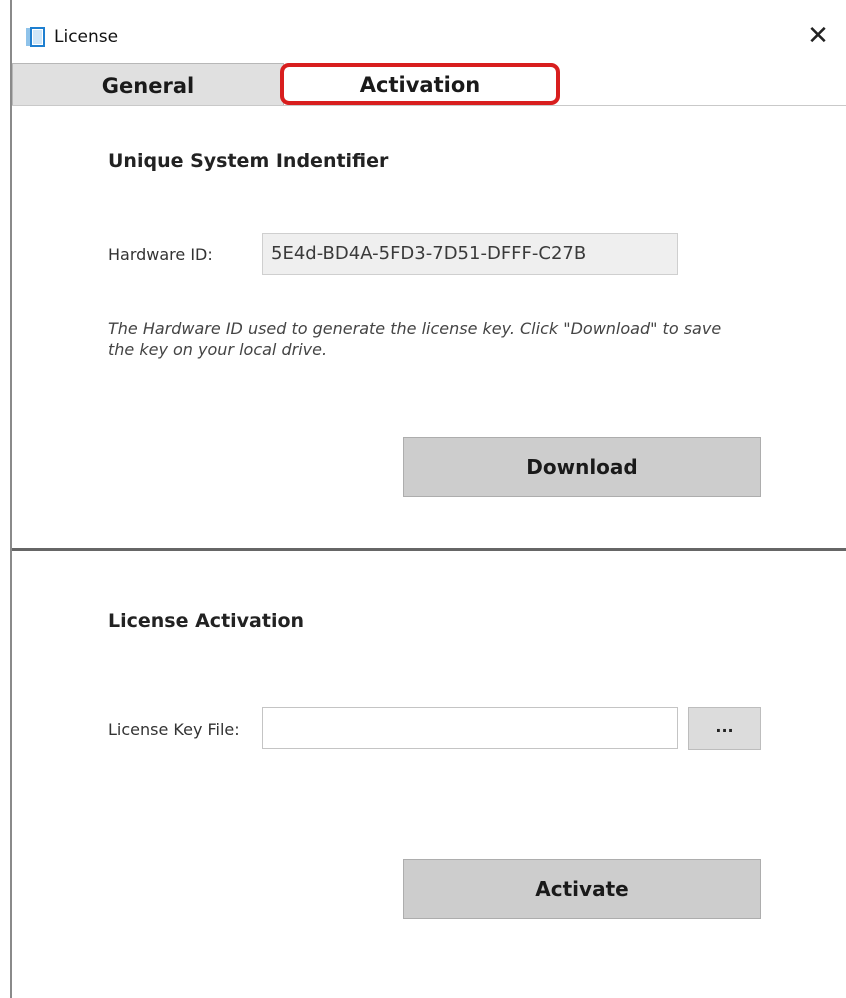 The height and width of the screenshot is (998, 846). What do you see at coordinates (86, 37) in the screenshot?
I see `window-title: License` at bounding box center [86, 37].